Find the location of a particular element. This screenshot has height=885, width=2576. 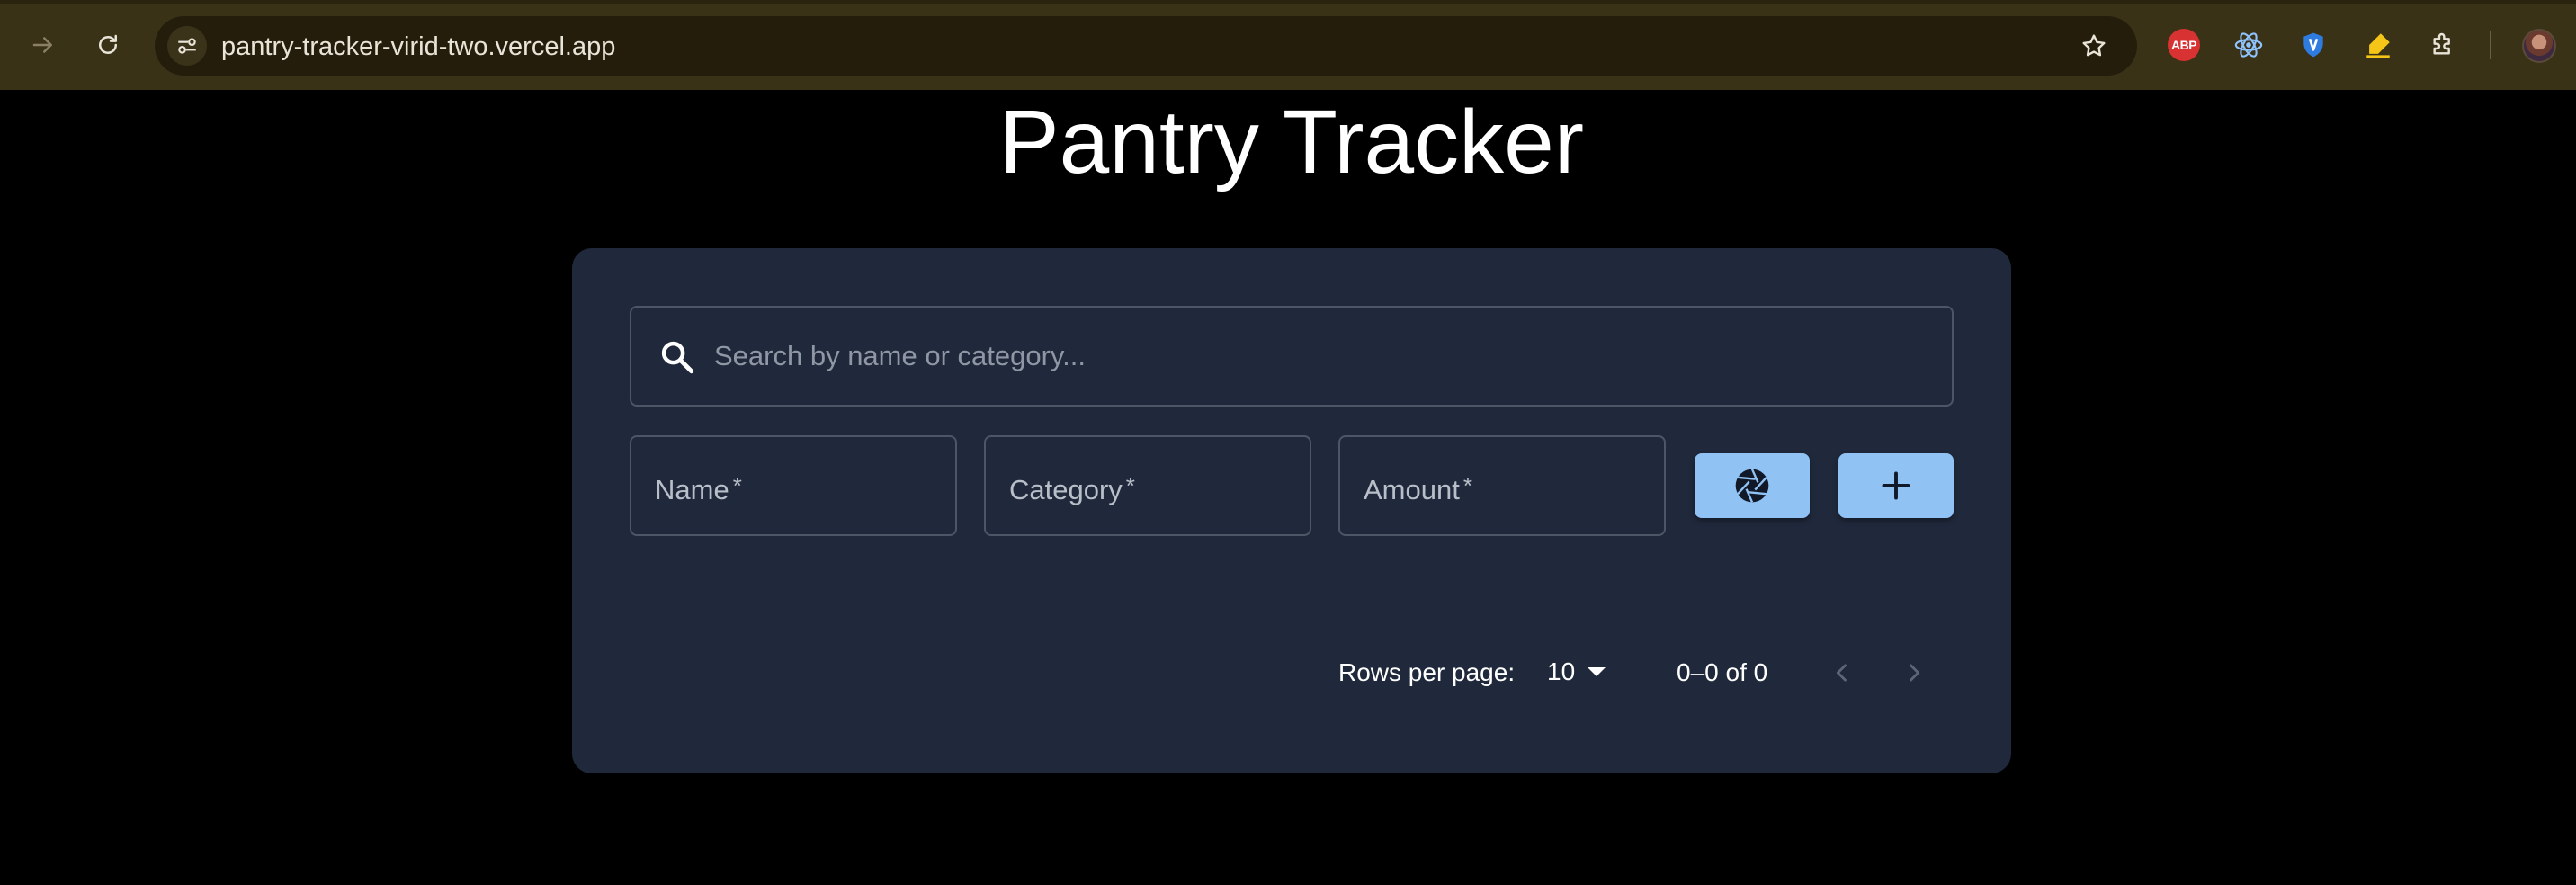

vpn-extension is located at coordinates (2313, 45).